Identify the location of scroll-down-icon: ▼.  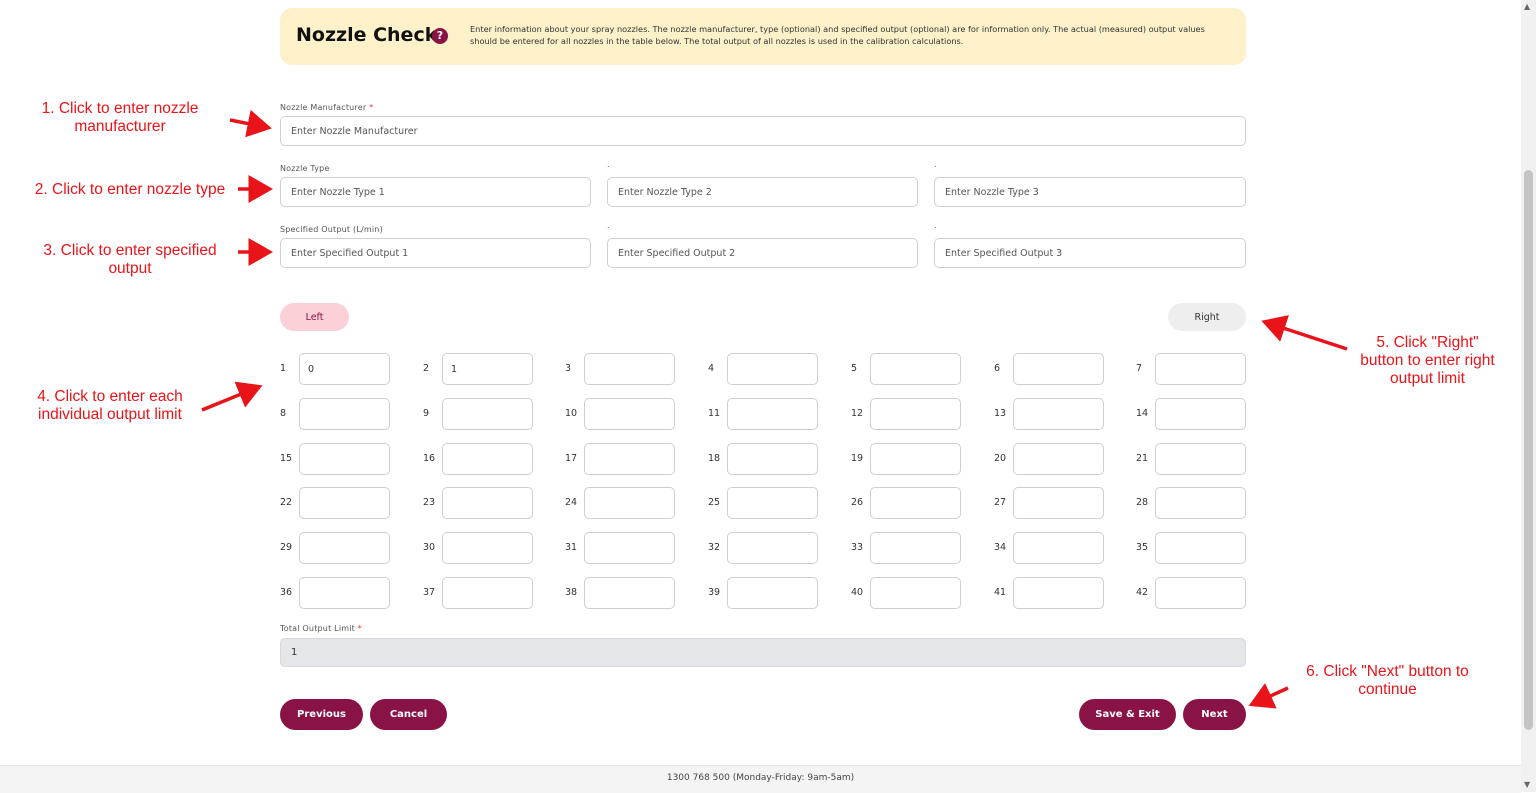
(1527, 784).